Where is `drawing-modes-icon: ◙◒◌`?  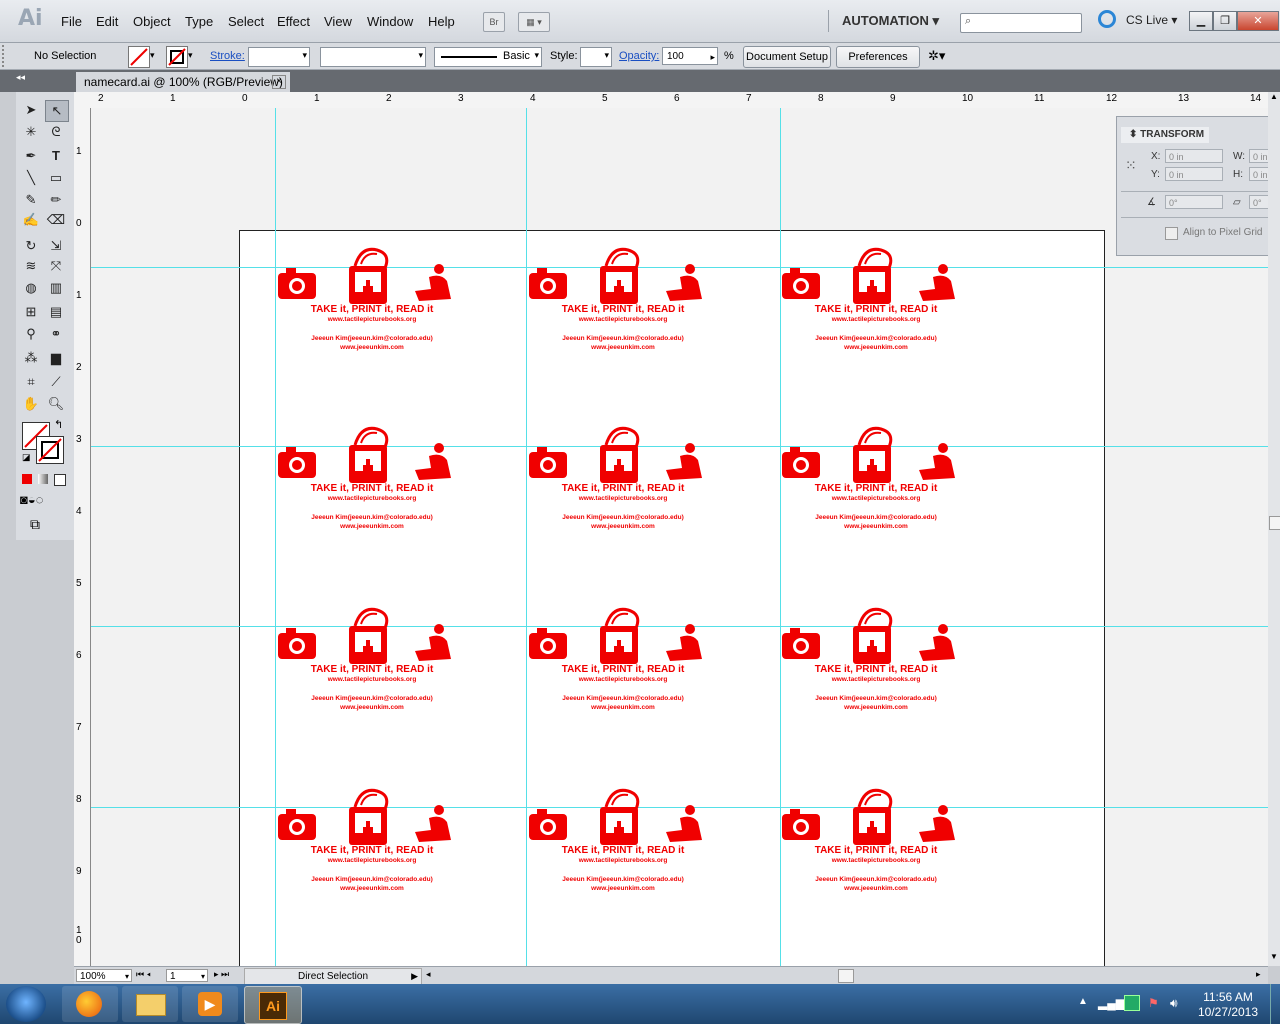 drawing-modes-icon: ◙◒◌ is located at coordinates (31, 499).